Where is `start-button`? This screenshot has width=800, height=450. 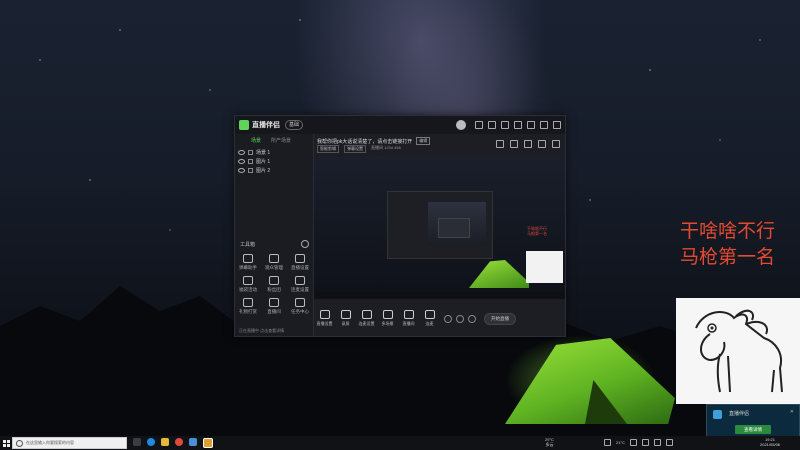
start-button is located at coordinates (6, 443).